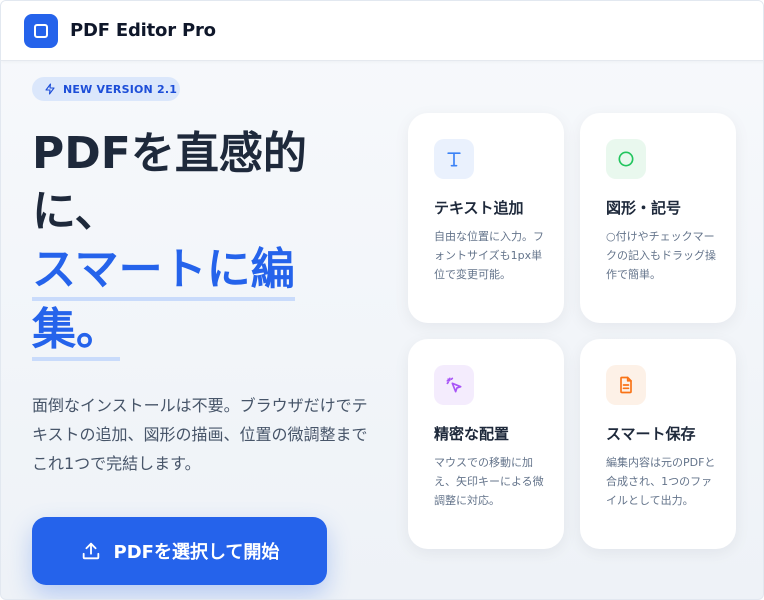 This screenshot has height=600, width=764. I want to click on cursor-click-icon, so click(454, 385).